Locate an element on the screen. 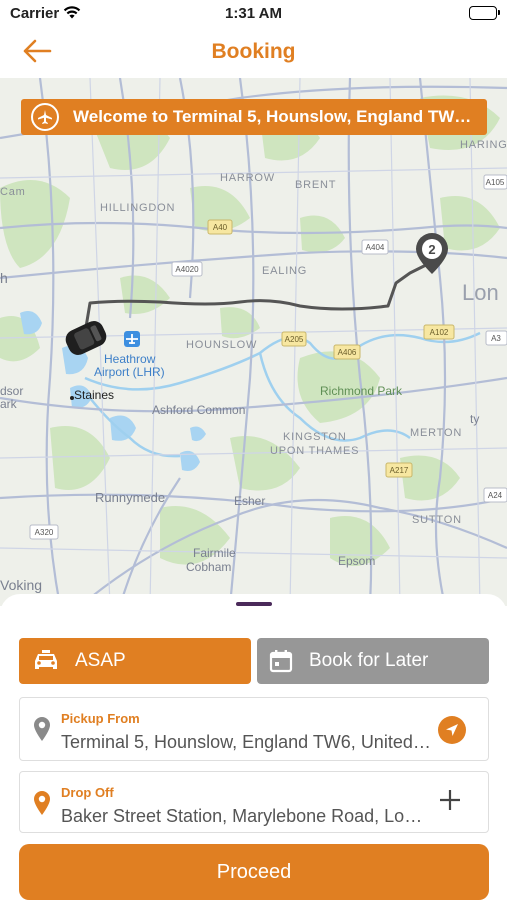 Image resolution: width=507 pixels, height=900 pixels. add-stop-icon is located at coordinates (450, 800).